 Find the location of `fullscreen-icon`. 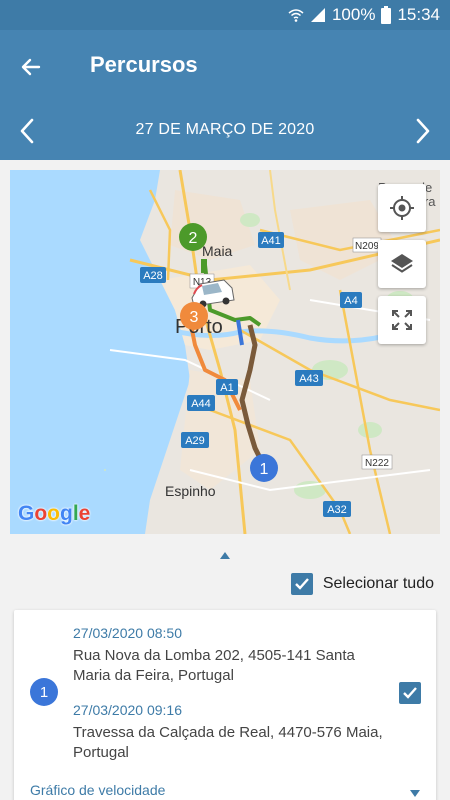

fullscreen-icon is located at coordinates (402, 320).